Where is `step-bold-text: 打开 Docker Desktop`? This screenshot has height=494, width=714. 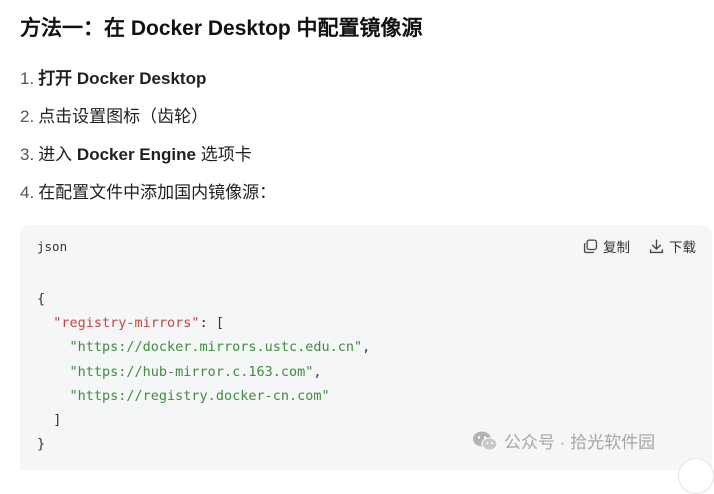
step-bold-text: 打开 Docker Desktop is located at coordinates (122, 78).